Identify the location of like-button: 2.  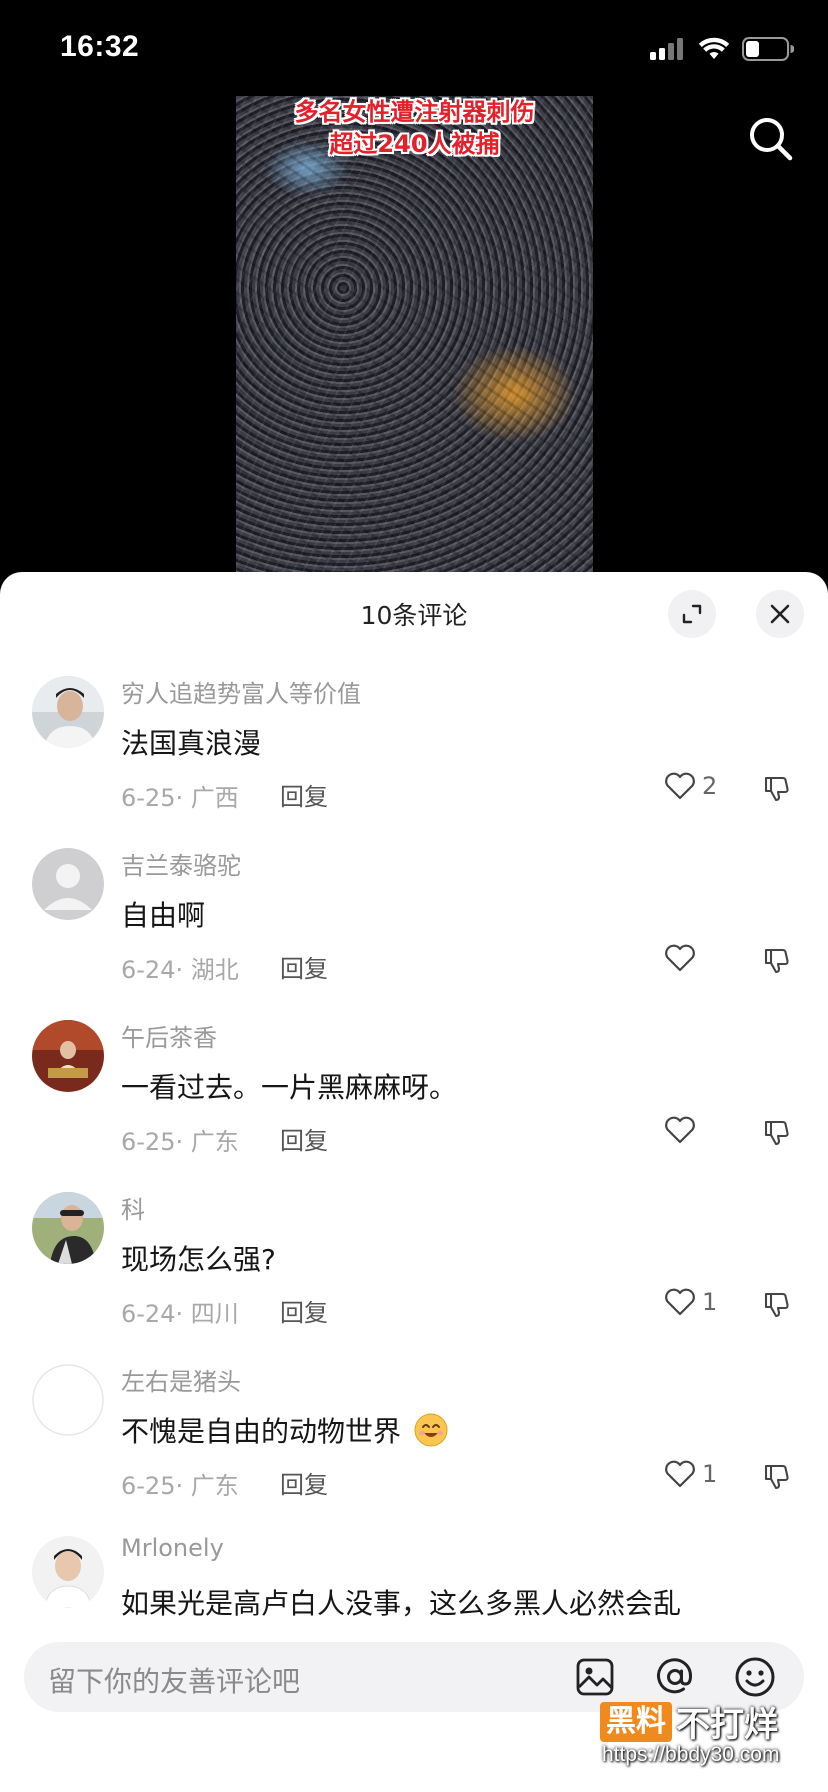
(690, 786).